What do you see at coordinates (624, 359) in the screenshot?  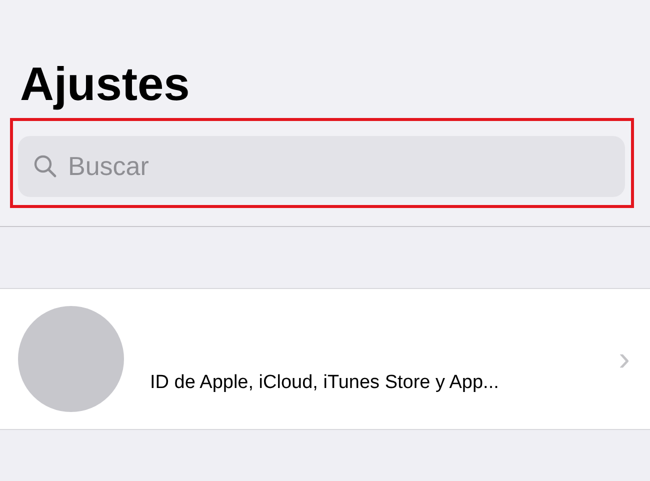 I see `chevron-icon: ›` at bounding box center [624, 359].